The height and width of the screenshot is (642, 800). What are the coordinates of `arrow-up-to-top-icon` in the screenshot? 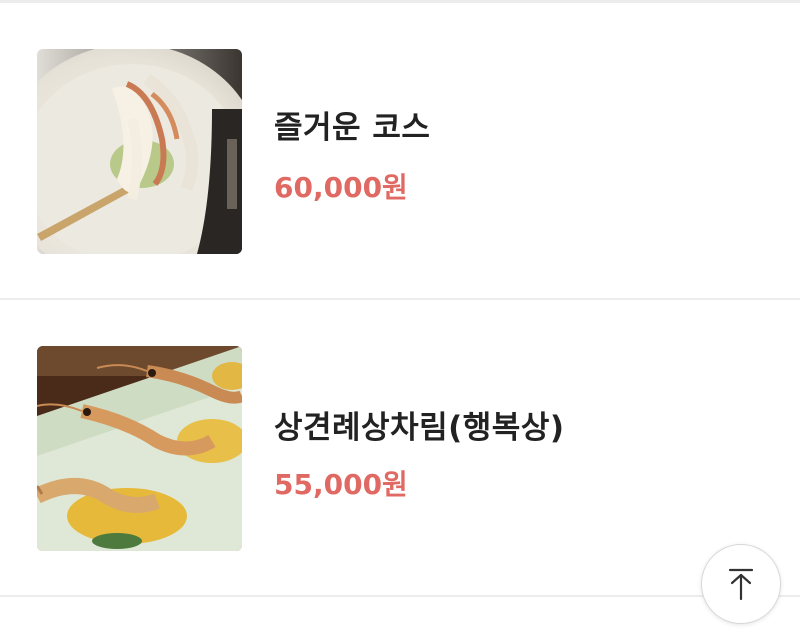 It's located at (741, 584).